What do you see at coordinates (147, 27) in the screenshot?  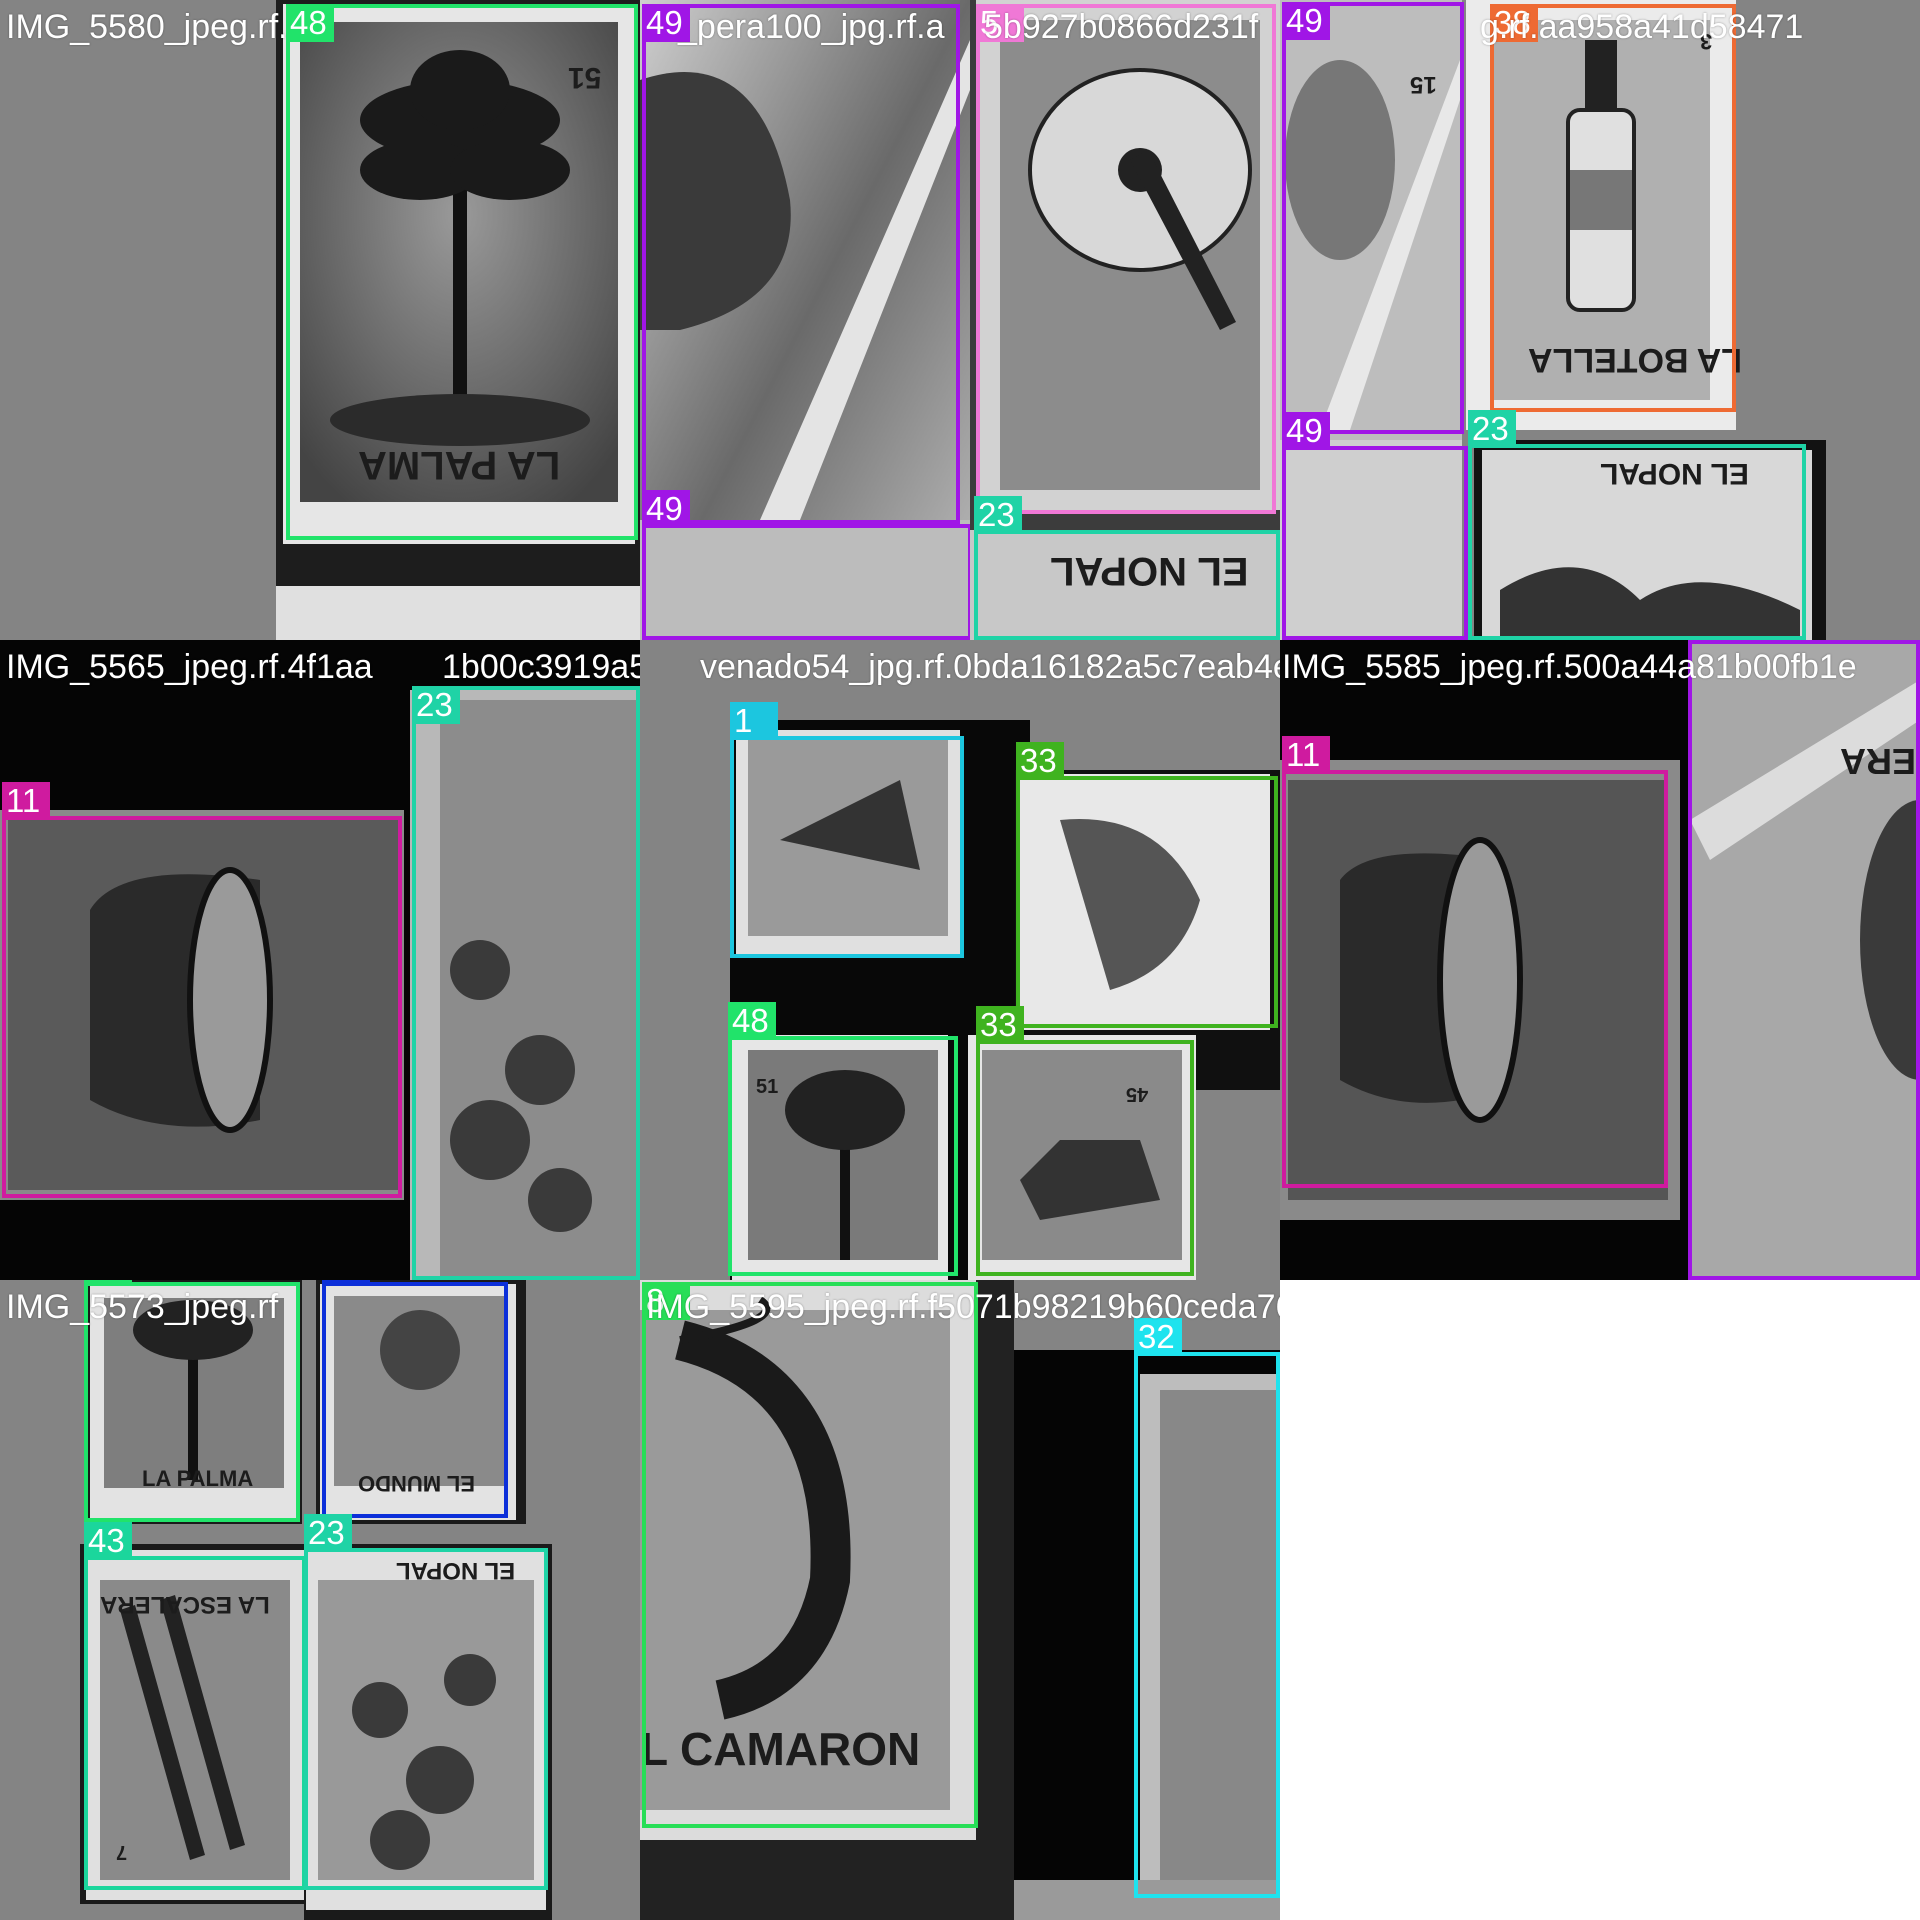 I see `tile-filename: IMG_5580_jpeg.rf.` at bounding box center [147, 27].